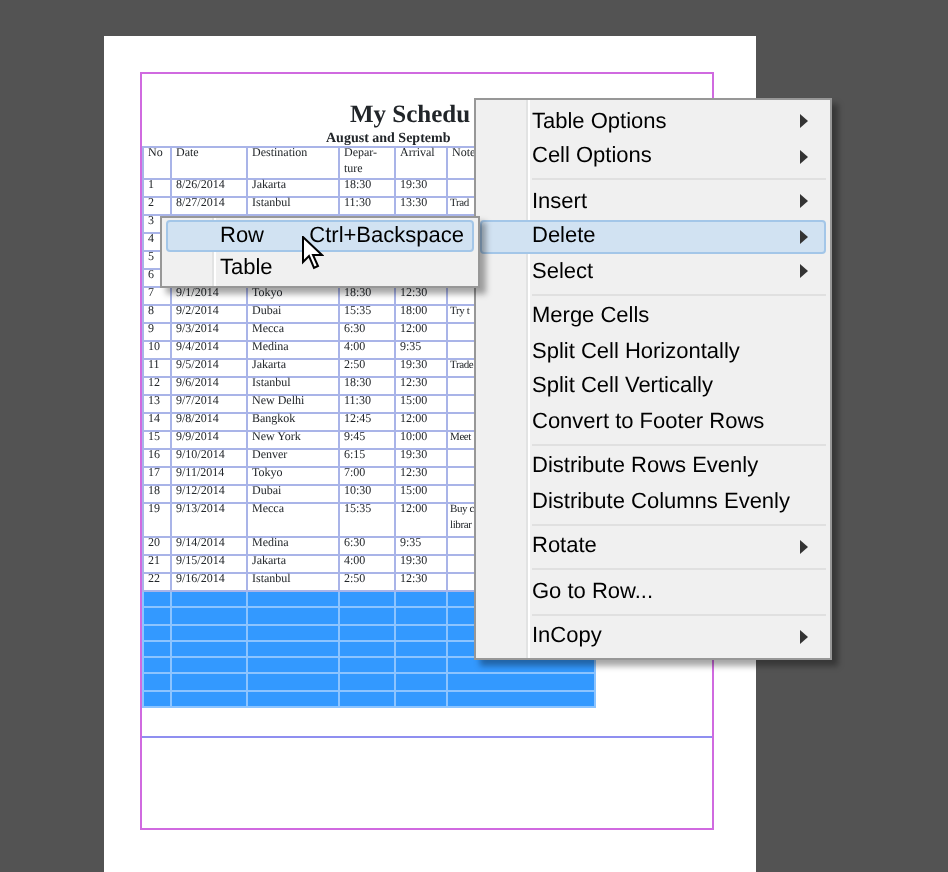  What do you see at coordinates (653, 421) in the screenshot?
I see `menu-item: Convert to Footer Rows` at bounding box center [653, 421].